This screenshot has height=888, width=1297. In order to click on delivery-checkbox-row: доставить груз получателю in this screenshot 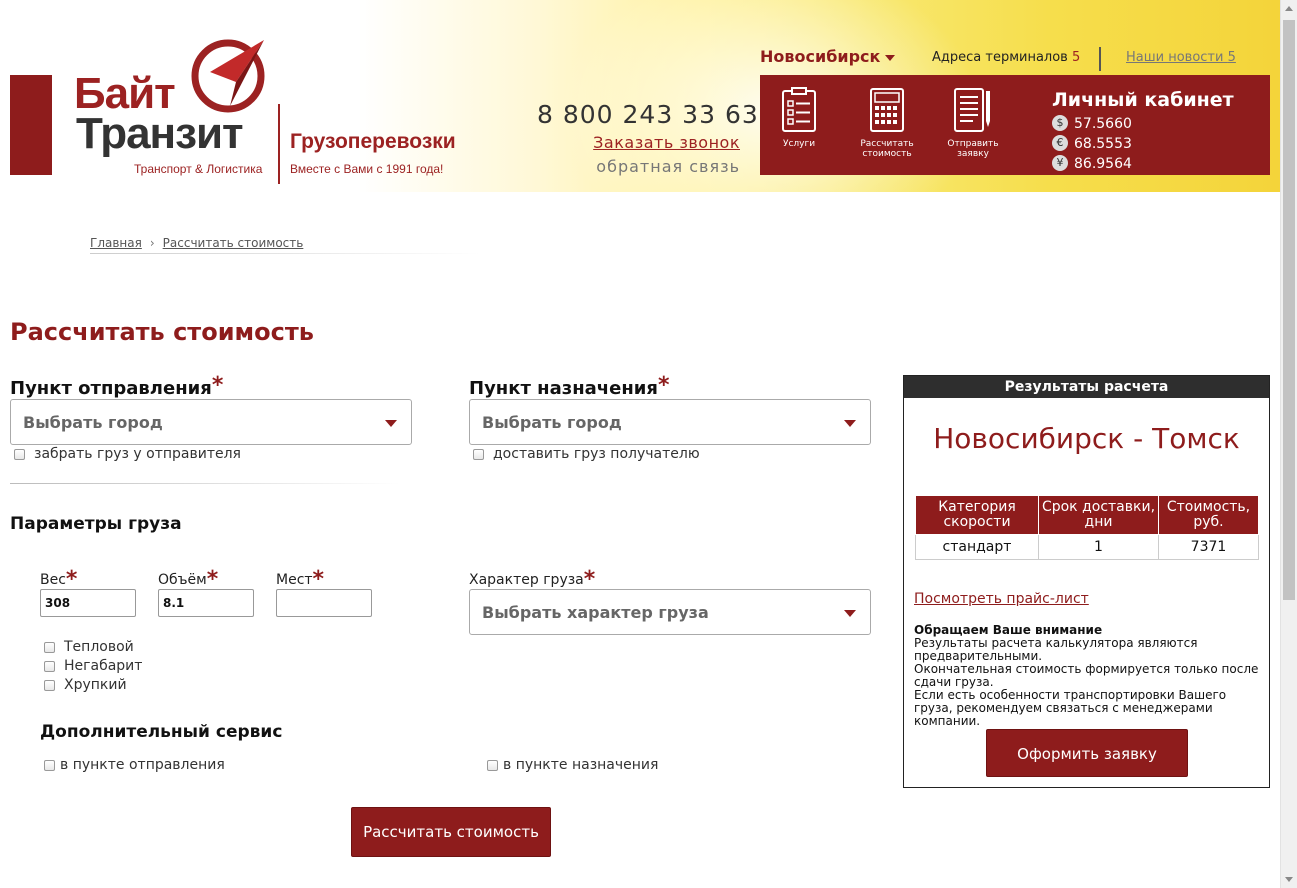, I will do `click(586, 454)`.